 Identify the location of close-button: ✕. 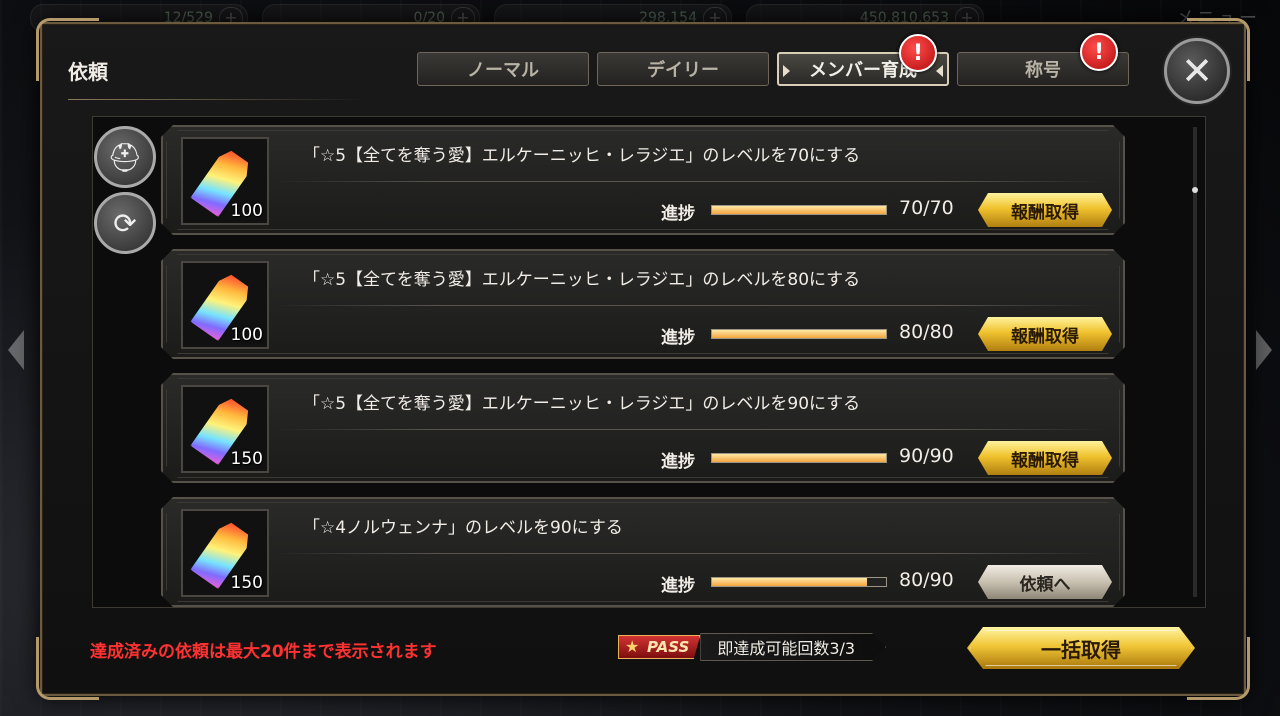
(1197, 71).